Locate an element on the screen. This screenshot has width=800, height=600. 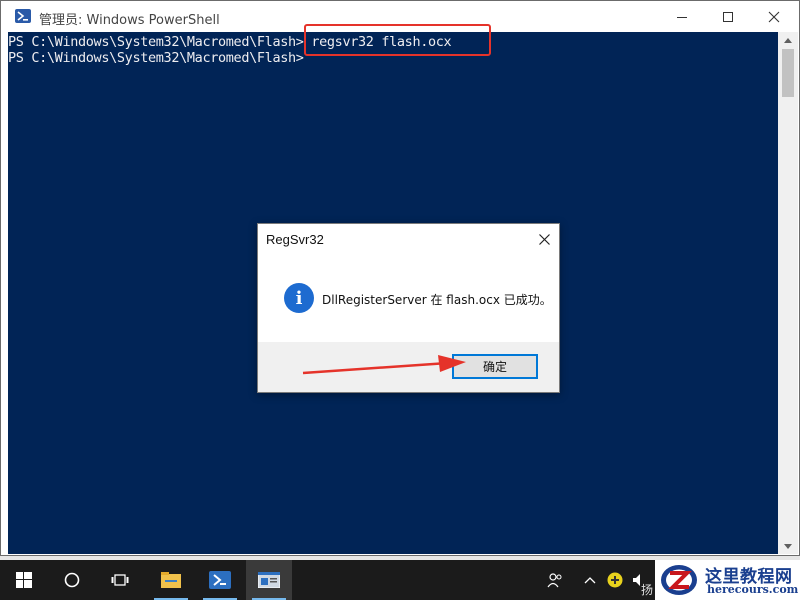
chevron-up-icon is located at coordinates (590, 580).